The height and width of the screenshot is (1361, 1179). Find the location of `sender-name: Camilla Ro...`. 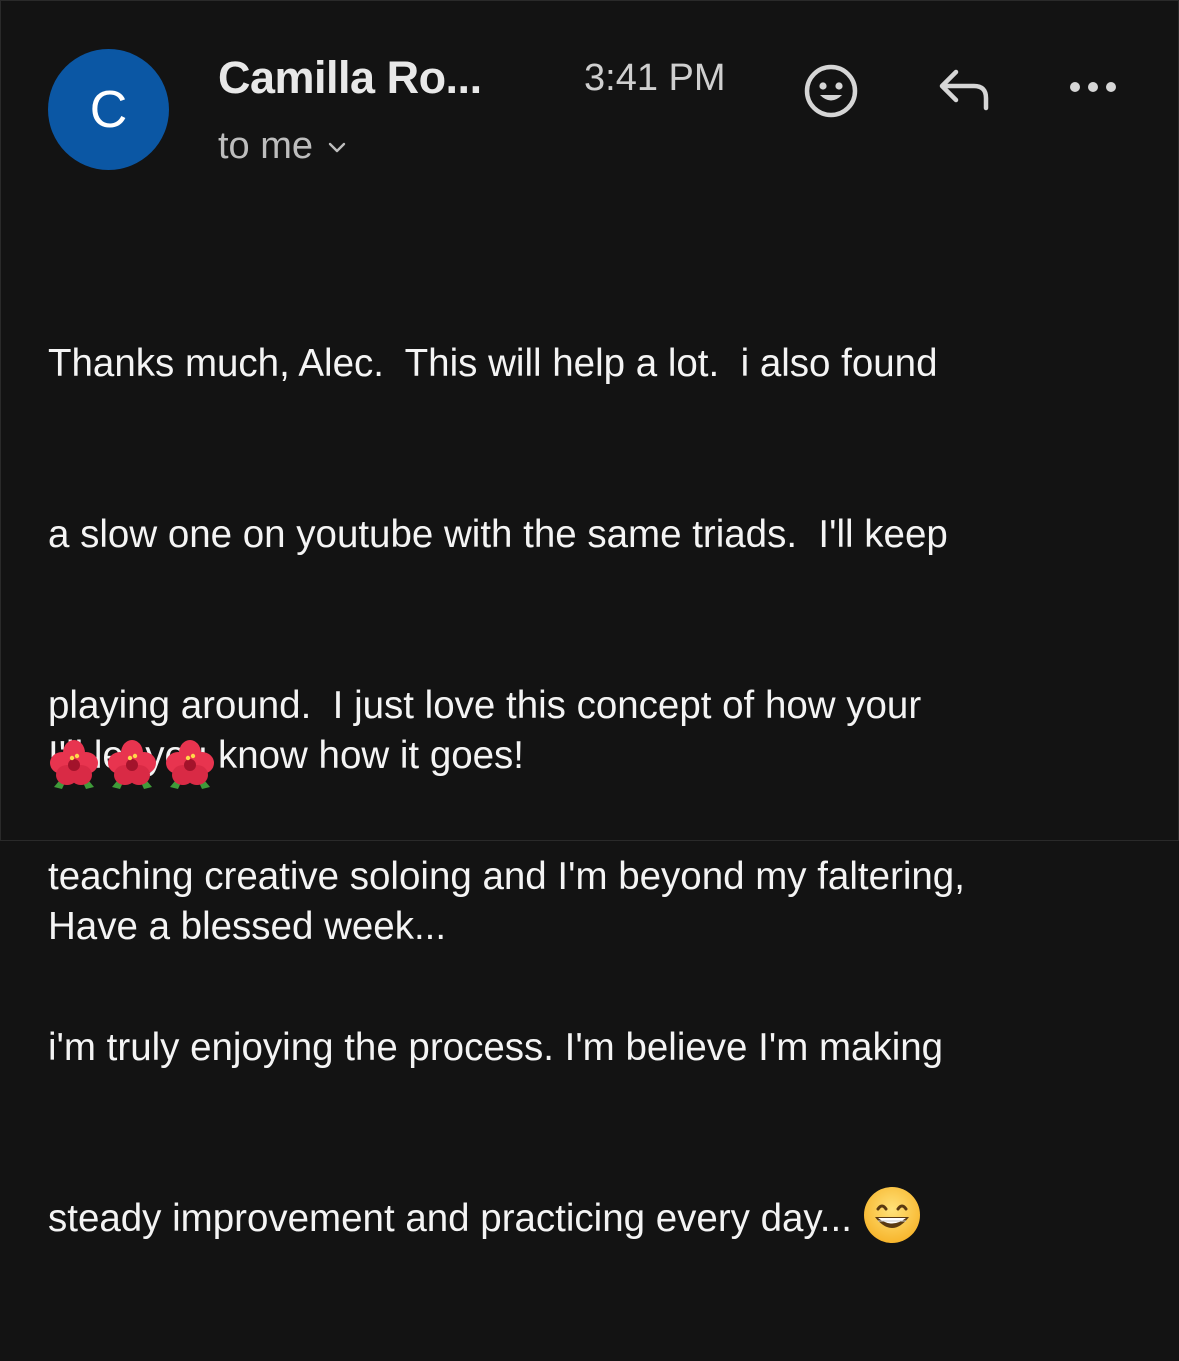

sender-name: Camilla Ro... is located at coordinates (350, 78).